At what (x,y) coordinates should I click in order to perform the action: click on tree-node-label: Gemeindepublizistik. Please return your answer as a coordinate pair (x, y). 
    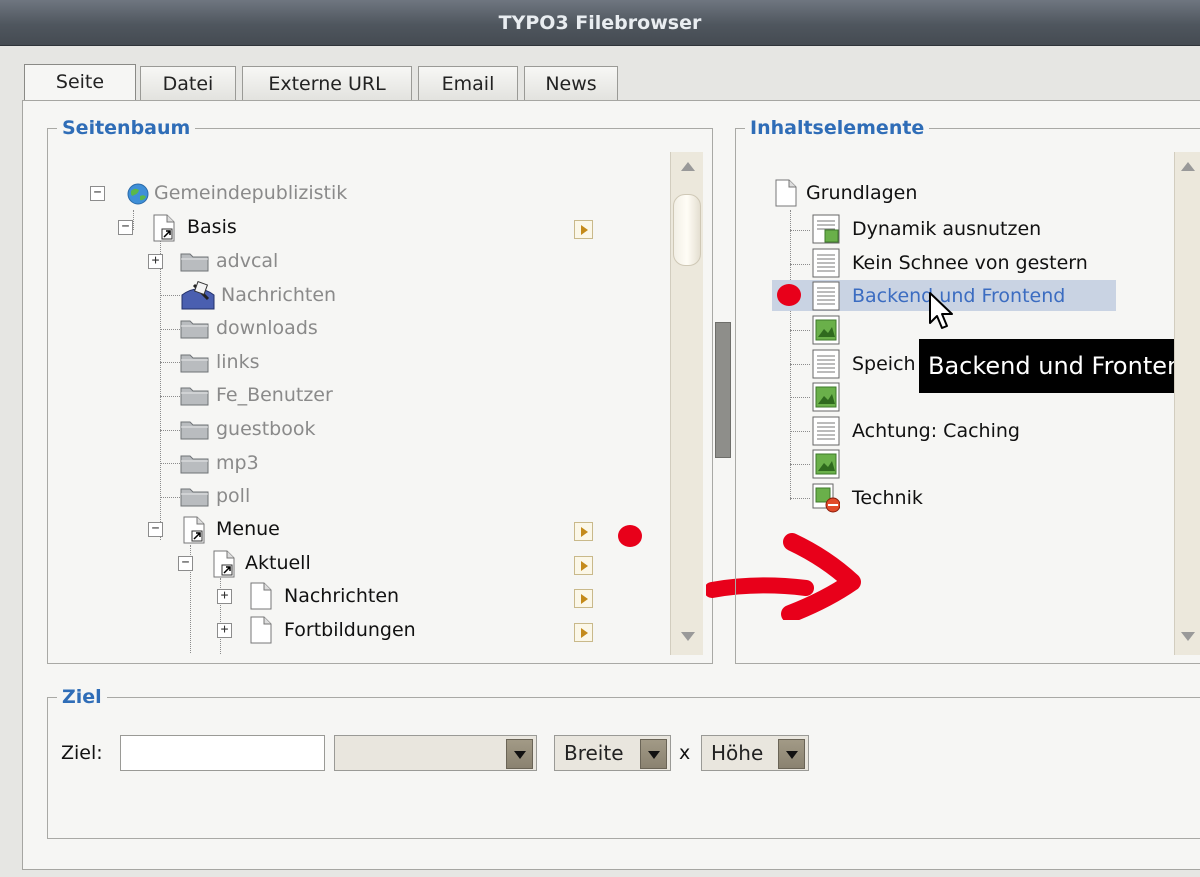
    Looking at the image, I should click on (251, 193).